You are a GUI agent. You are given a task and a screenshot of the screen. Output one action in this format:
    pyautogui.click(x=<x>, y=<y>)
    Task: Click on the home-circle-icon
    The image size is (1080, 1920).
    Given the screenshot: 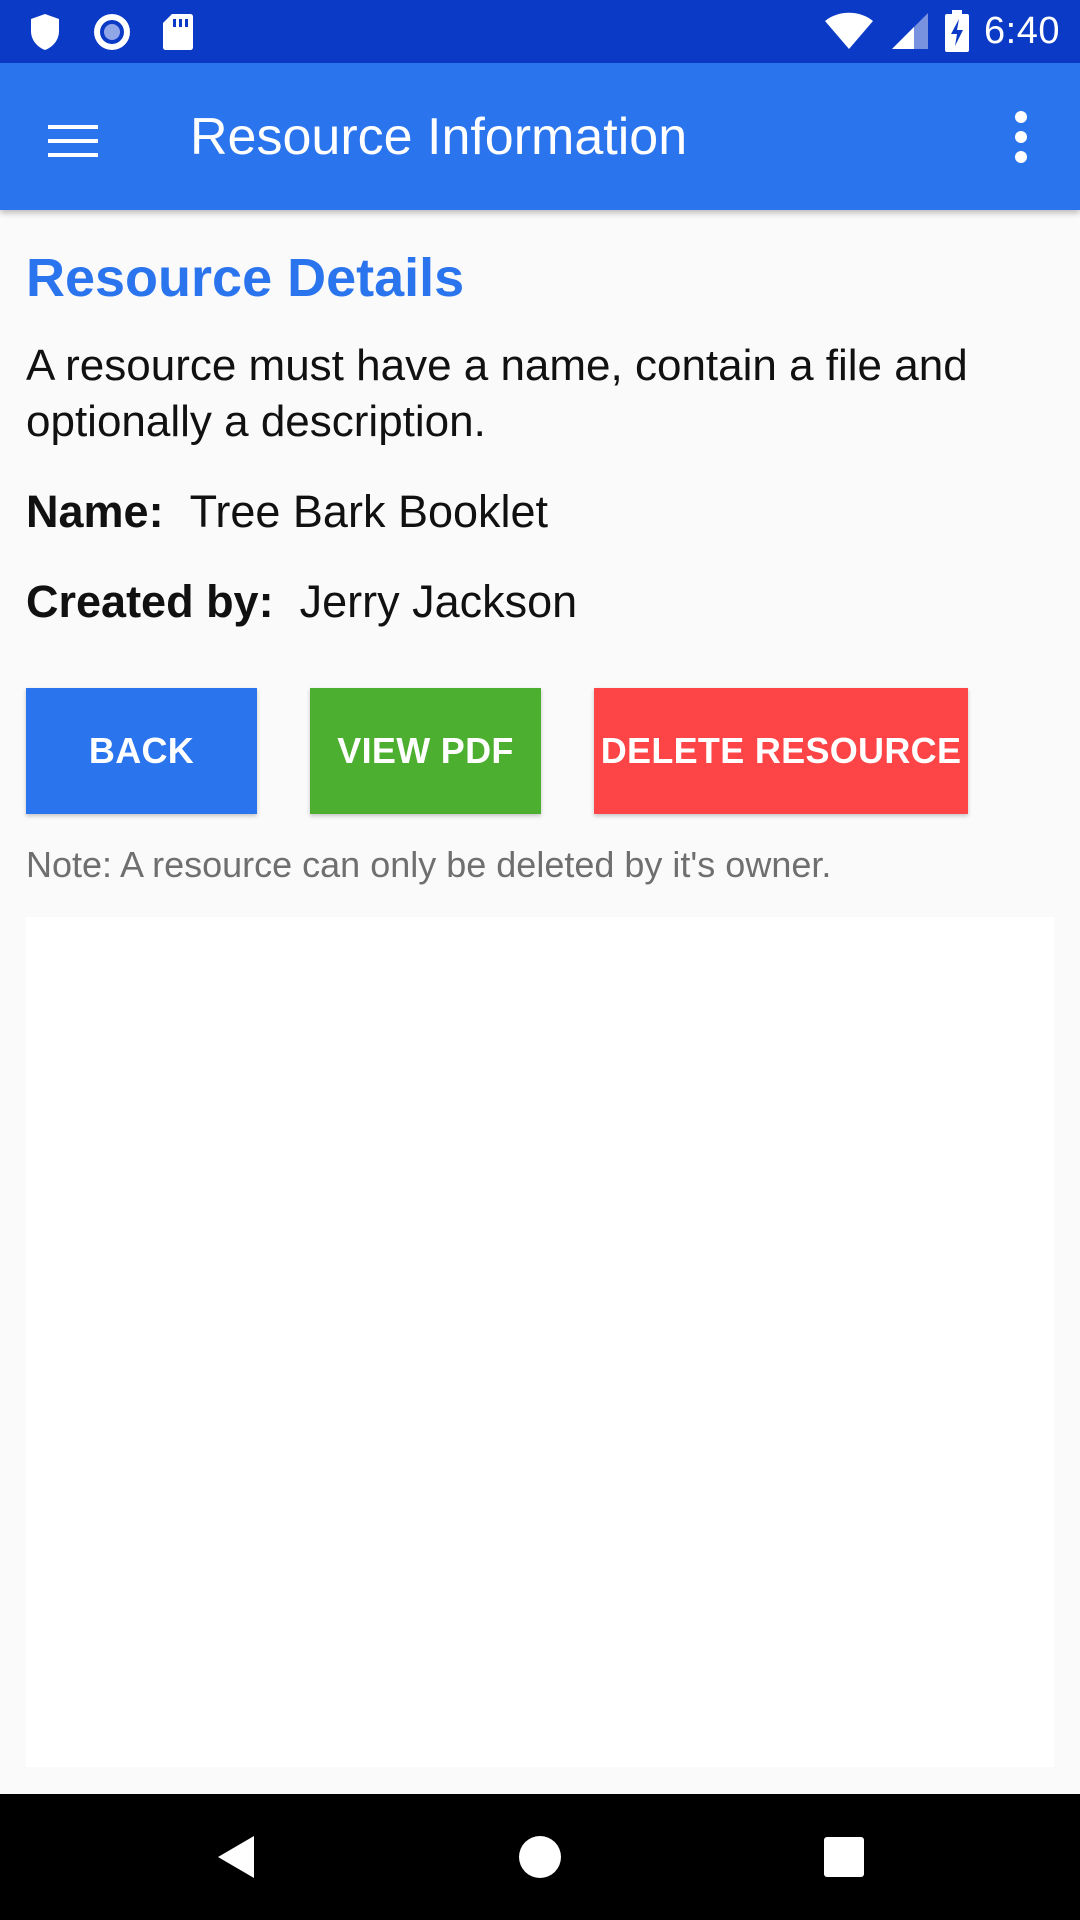 What is the action you would take?
    pyautogui.click(x=540, y=1857)
    